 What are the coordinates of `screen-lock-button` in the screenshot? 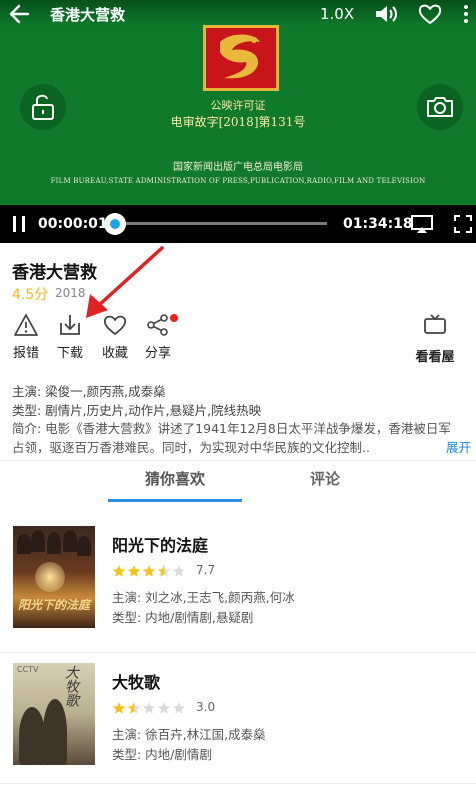 It's located at (43, 107).